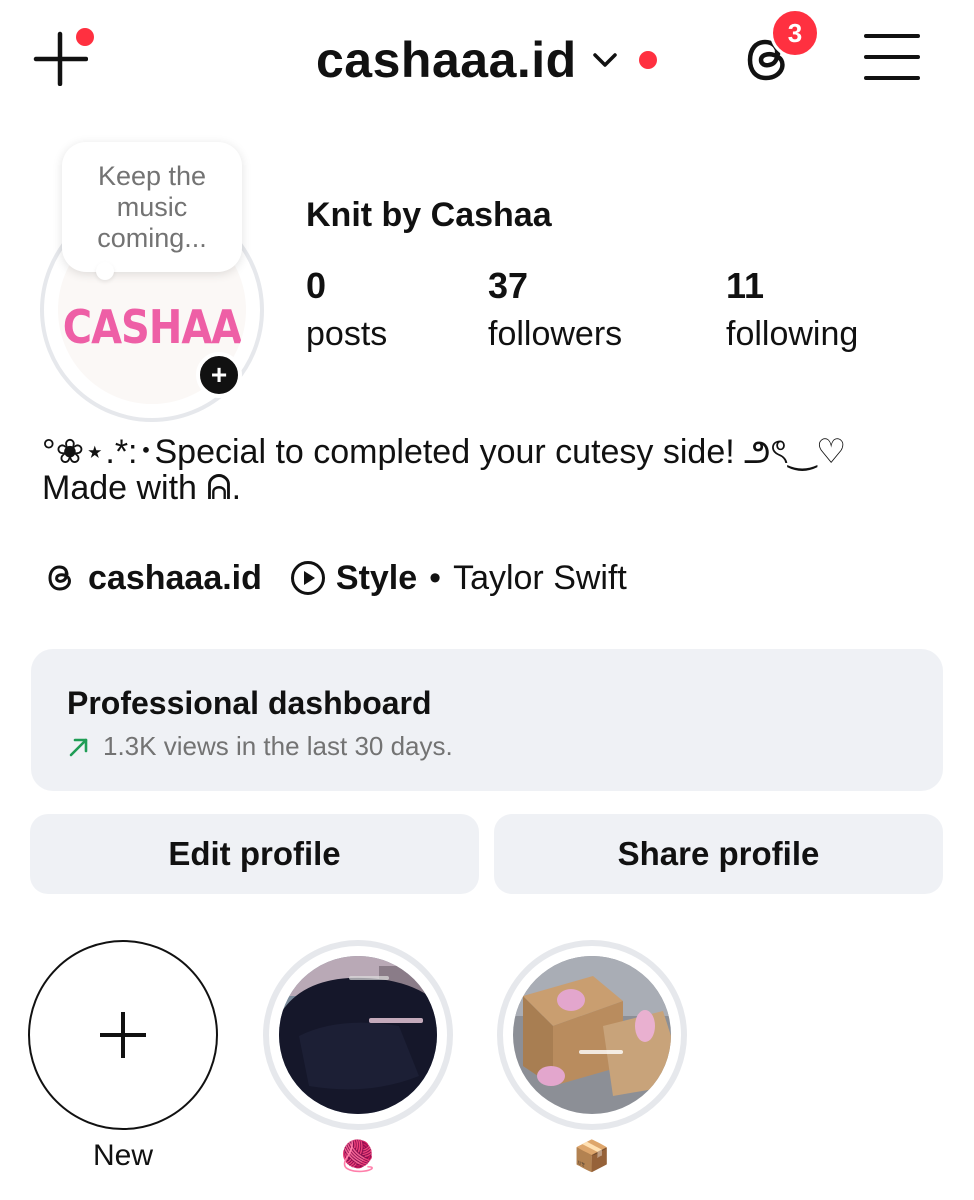 This screenshot has height=1200, width=974. I want to click on stat-value: 0, so click(316, 285).